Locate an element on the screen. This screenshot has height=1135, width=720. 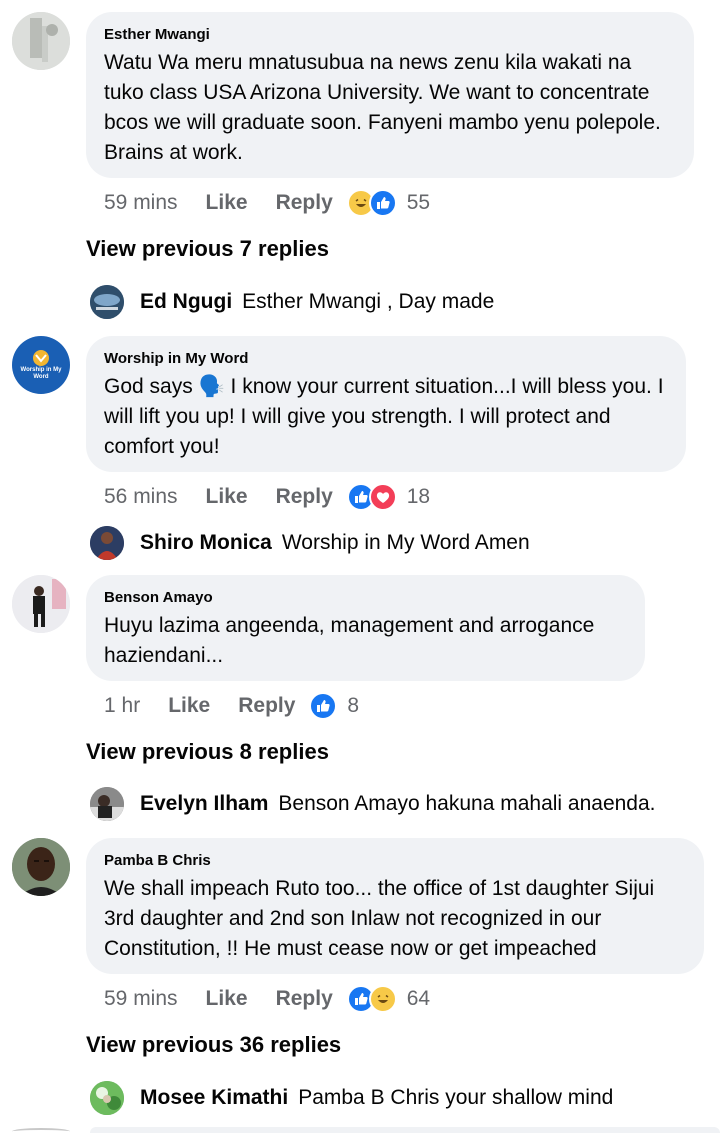
reply-text: Pamba B Chris your shallow mind is located at coordinates (456, 1097).